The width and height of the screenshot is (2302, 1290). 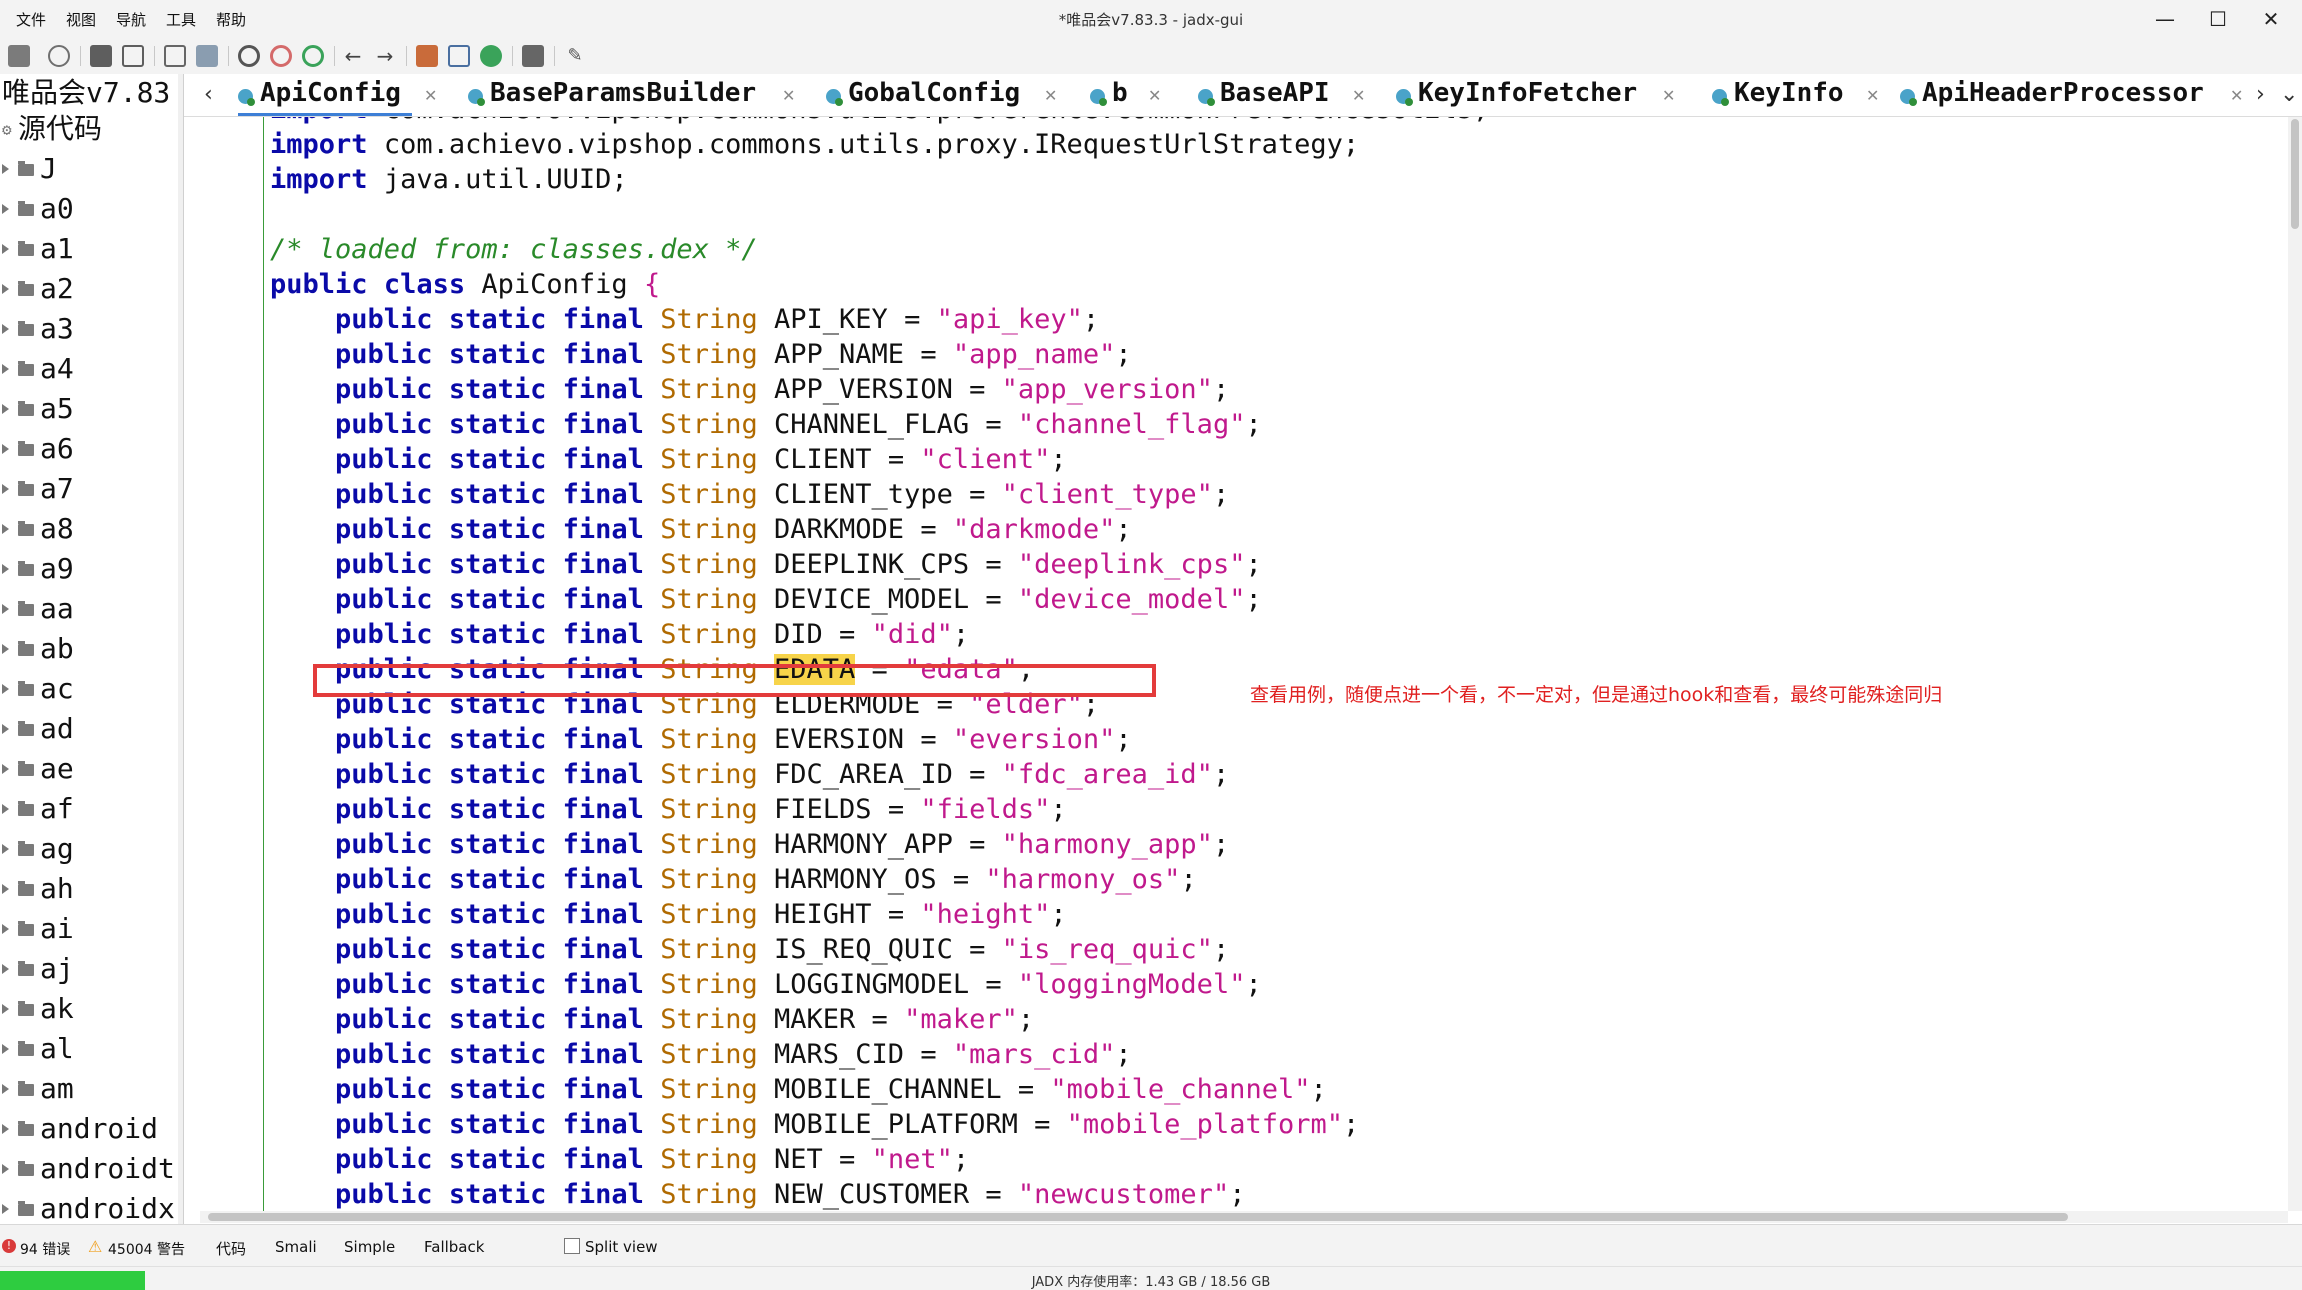 What do you see at coordinates (369, 1247) in the screenshot?
I see `tab-simple: Simple` at bounding box center [369, 1247].